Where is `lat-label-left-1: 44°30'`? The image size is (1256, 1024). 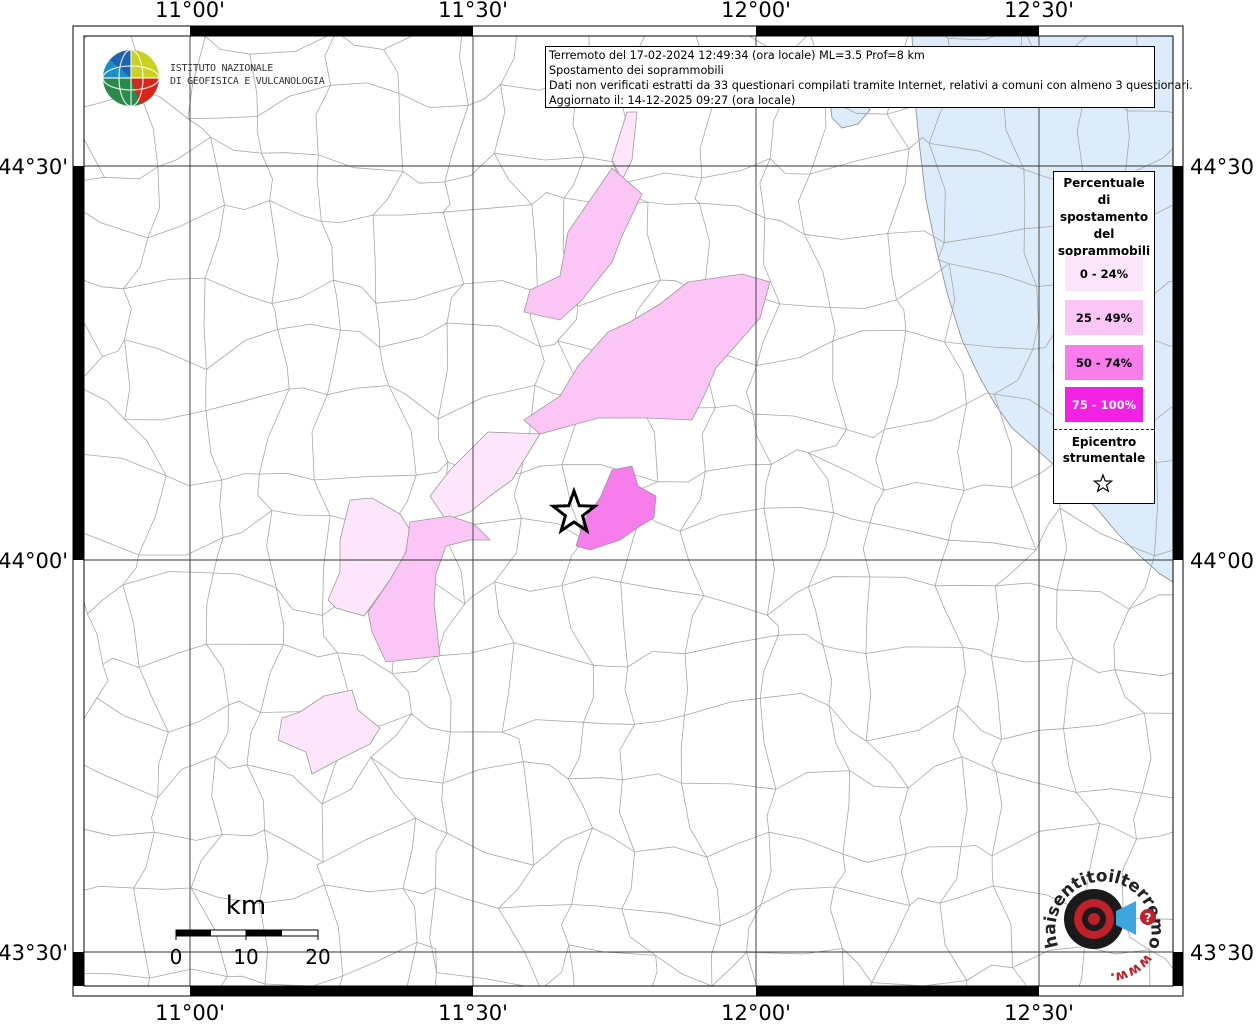 lat-label-left-1: 44°30' is located at coordinates (34, 167).